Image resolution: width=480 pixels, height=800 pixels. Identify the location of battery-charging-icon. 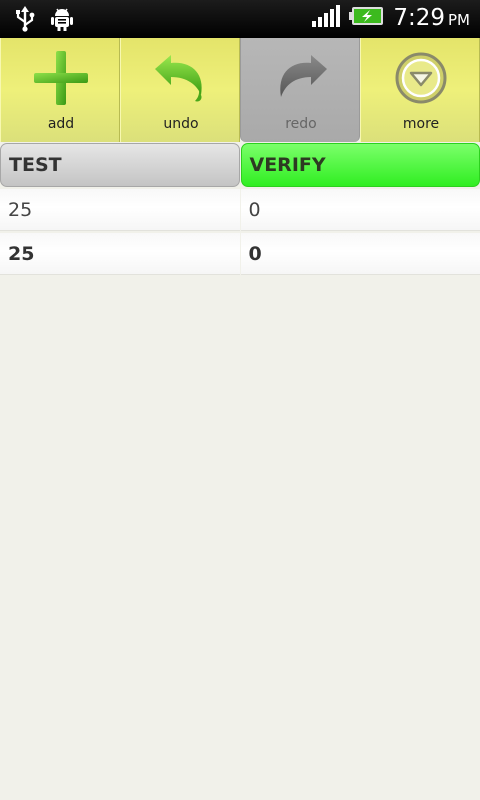
(367, 18).